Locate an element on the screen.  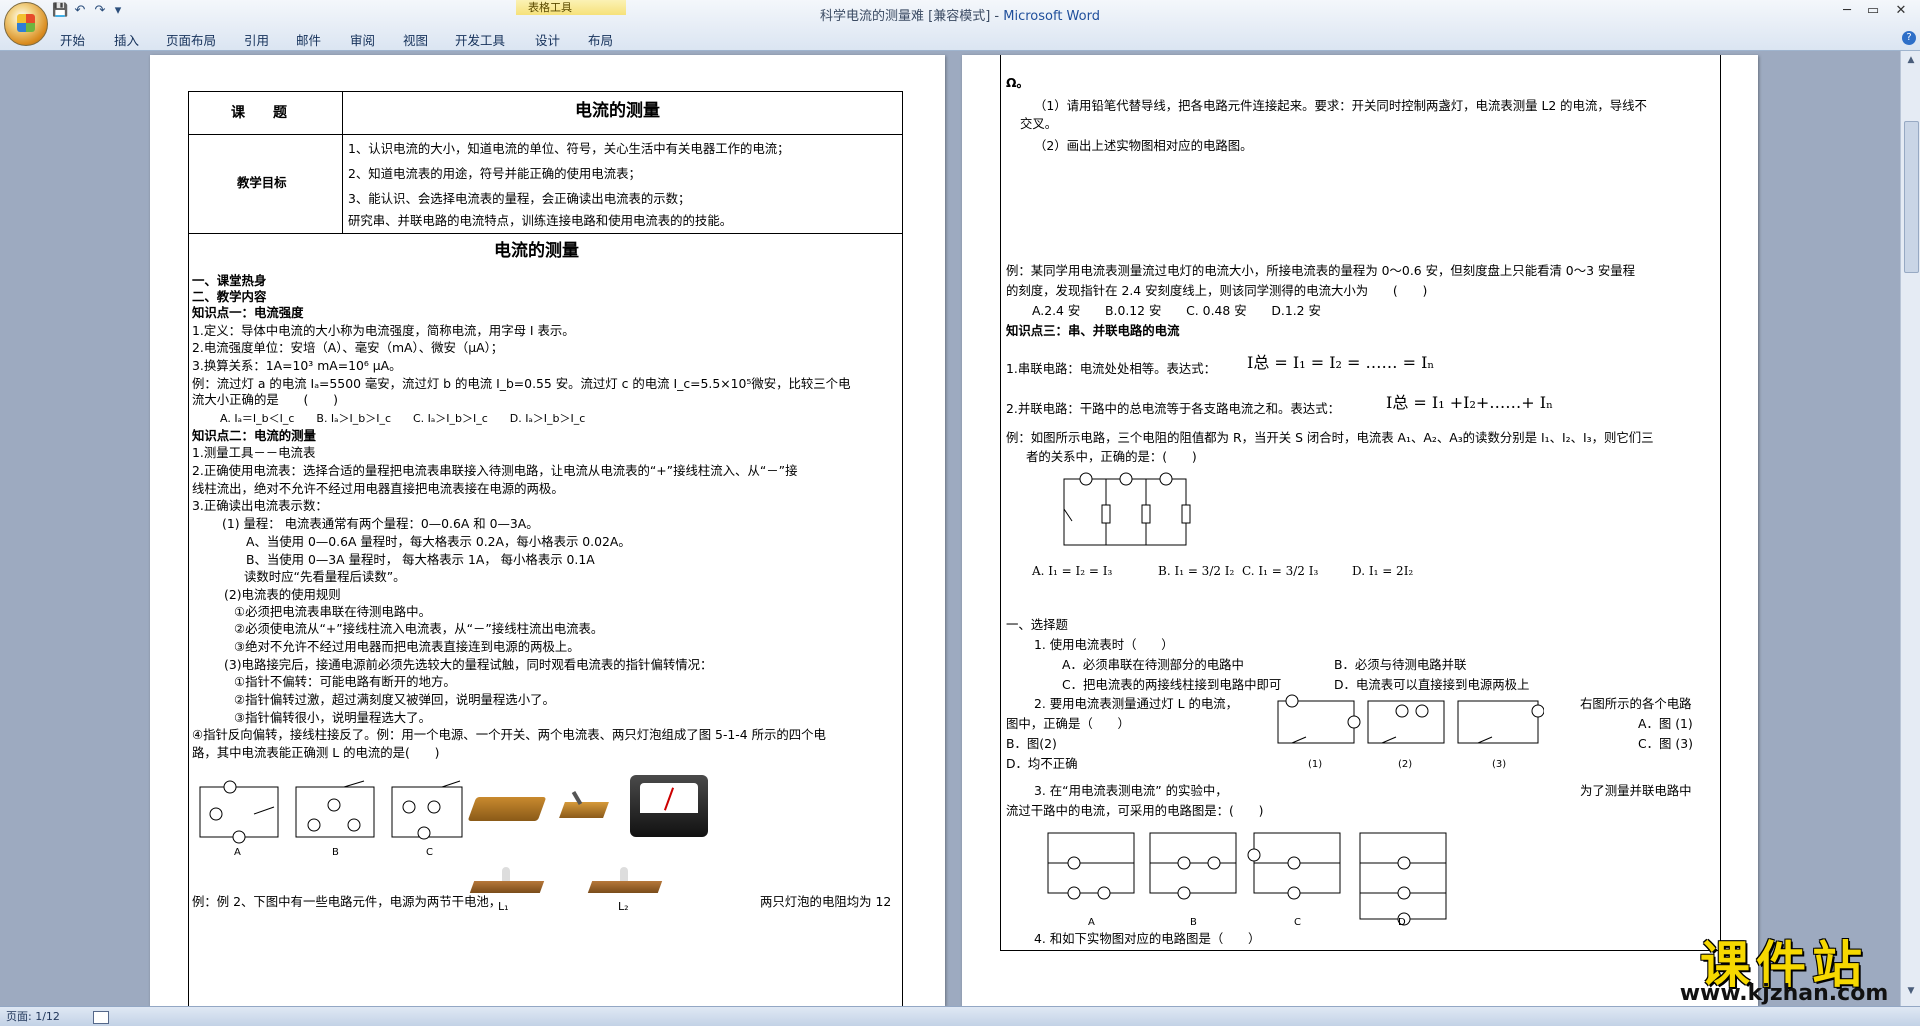
window-title: 科学电流的测量难 [兼容模式] - Microsoft Word is located at coordinates (960, 14).